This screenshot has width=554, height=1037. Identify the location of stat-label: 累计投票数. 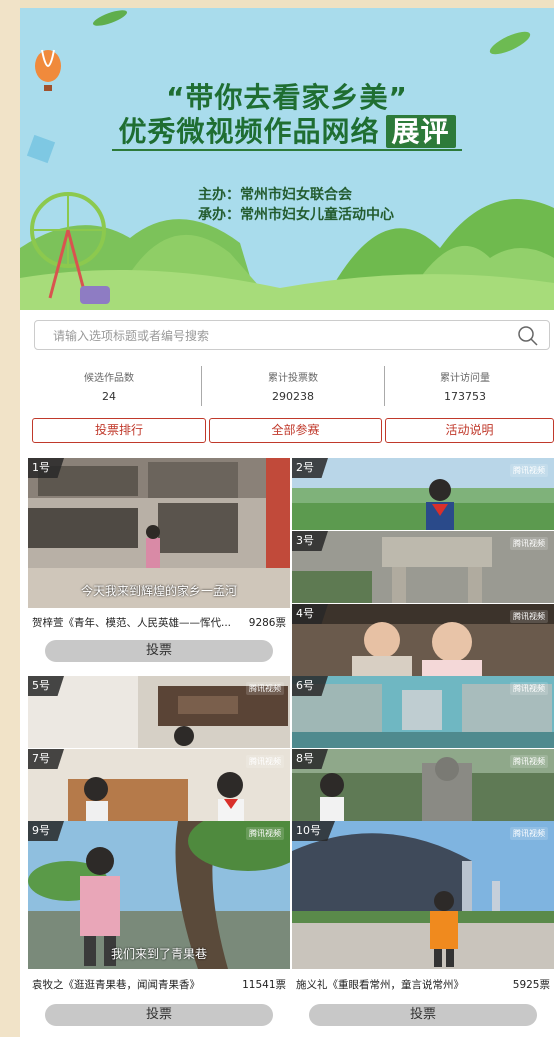
(293, 378).